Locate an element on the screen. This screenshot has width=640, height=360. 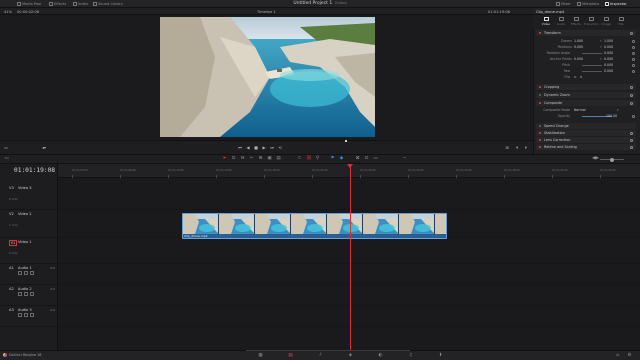
custom-zoom-icon: ▭ is located at coordinates (375, 158).